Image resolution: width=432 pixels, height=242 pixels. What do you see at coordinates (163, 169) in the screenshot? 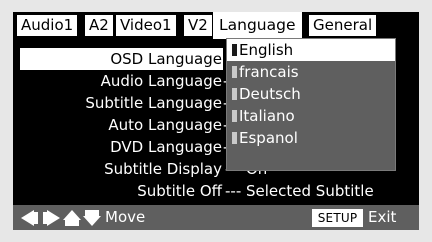
I see `menu-row-label: Subtitle Display` at bounding box center [163, 169].